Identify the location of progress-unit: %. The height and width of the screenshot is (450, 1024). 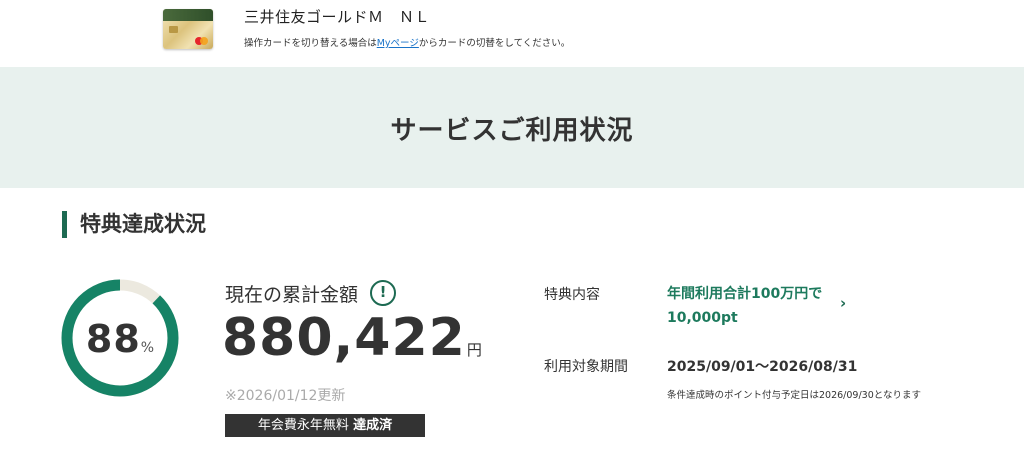
(147, 348).